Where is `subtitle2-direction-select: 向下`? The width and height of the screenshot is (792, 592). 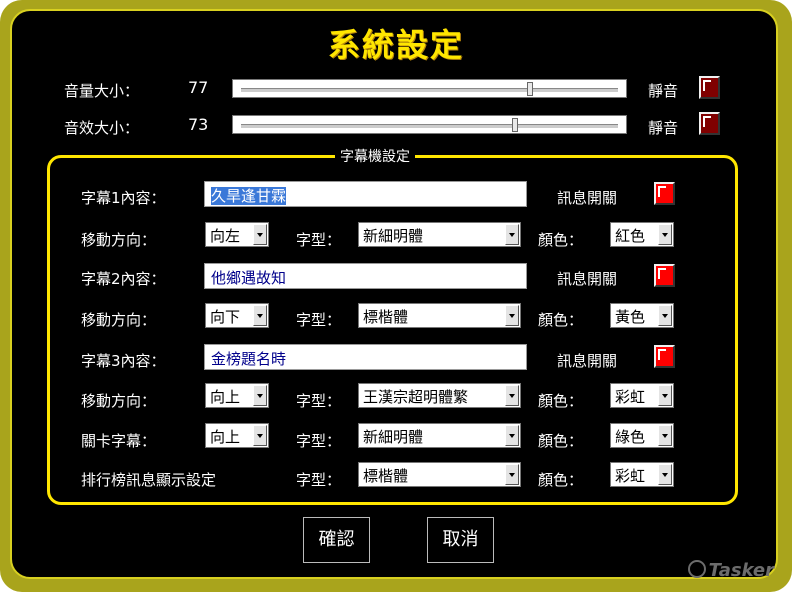 subtitle2-direction-select: 向下 is located at coordinates (237, 315).